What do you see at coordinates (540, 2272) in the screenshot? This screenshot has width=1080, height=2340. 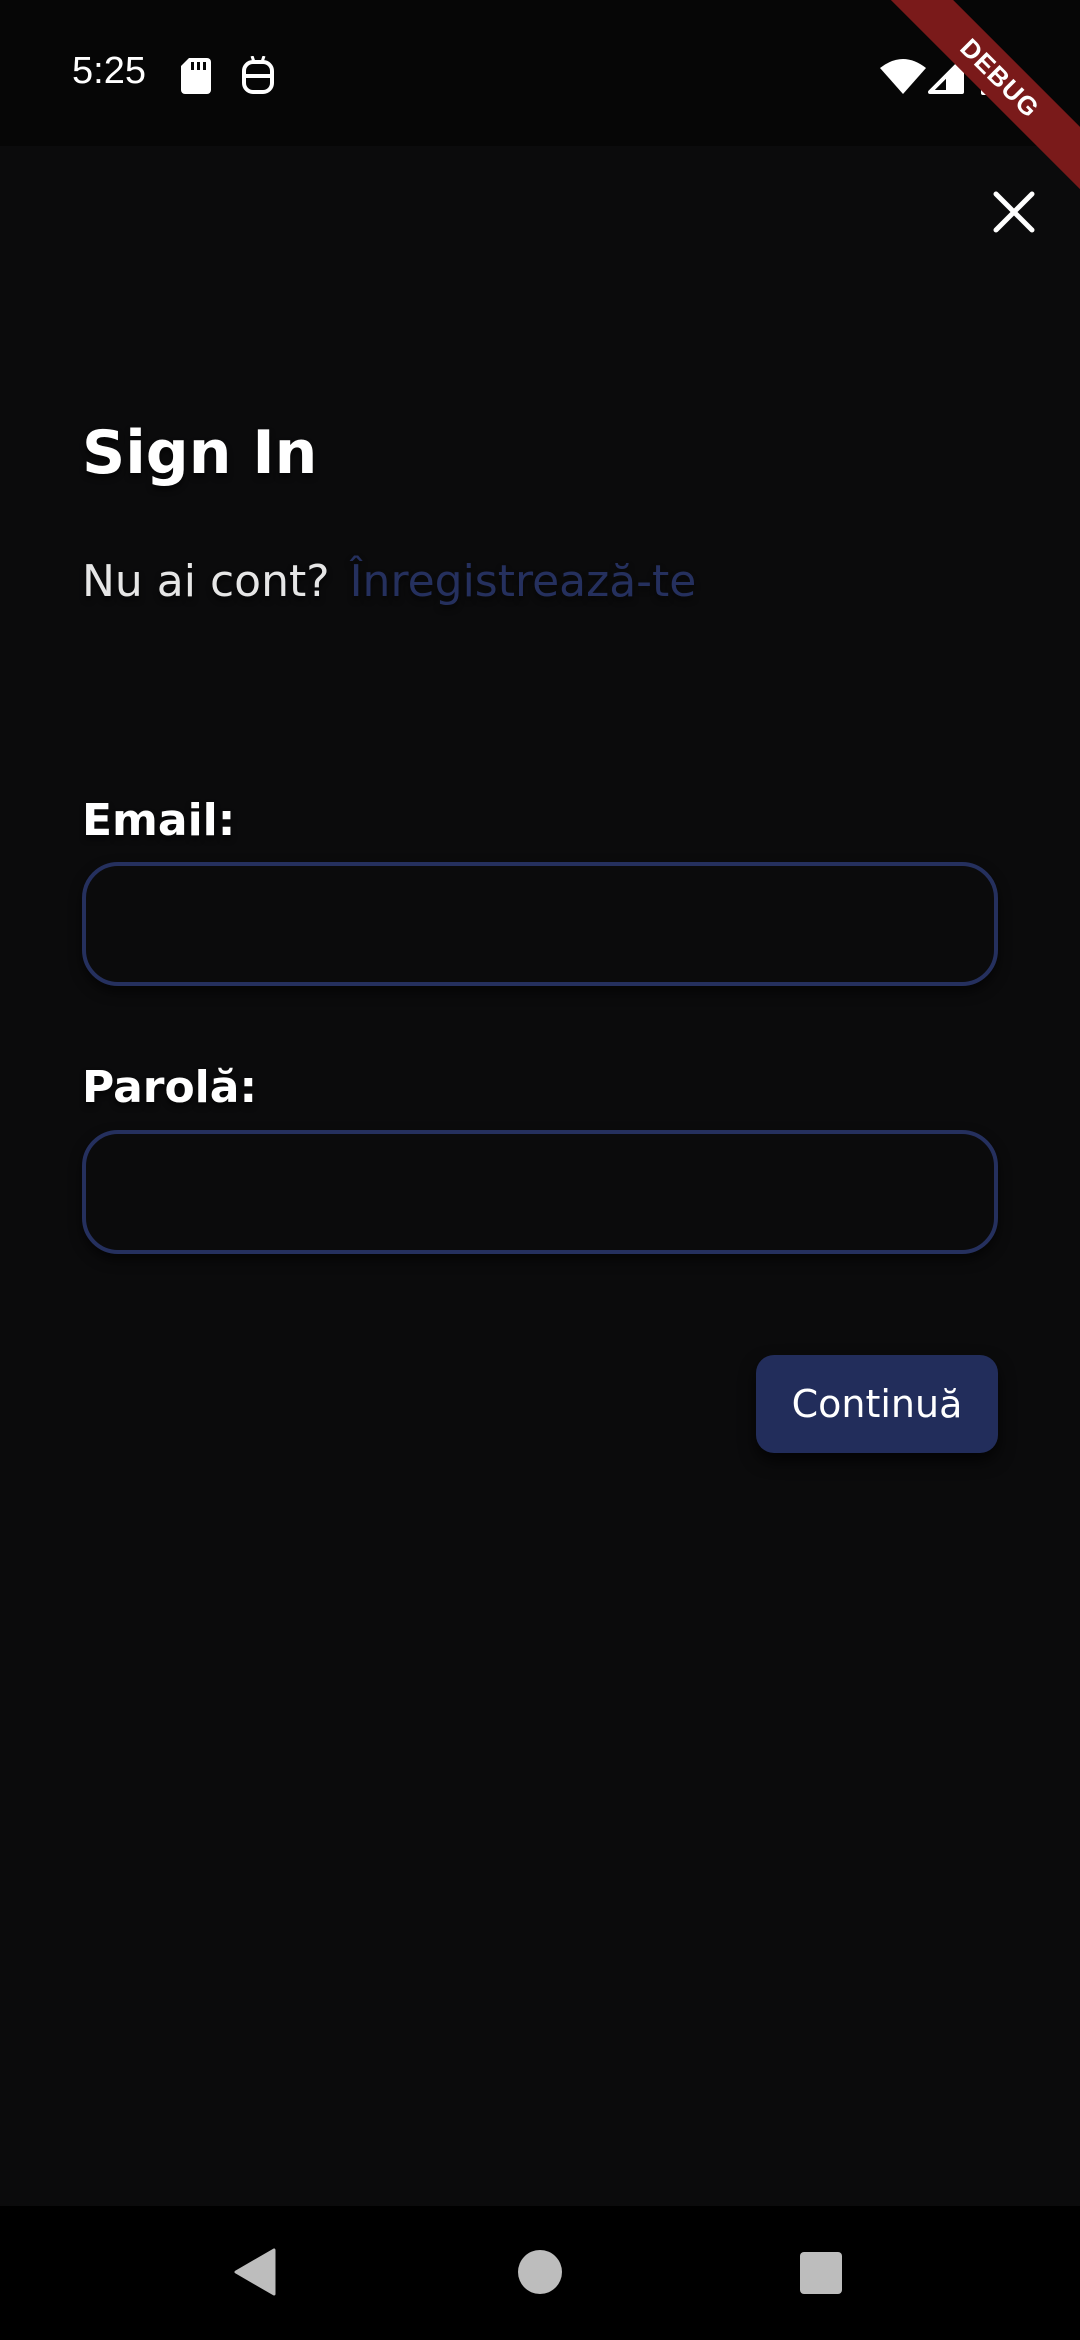 I see `home-icon` at bounding box center [540, 2272].